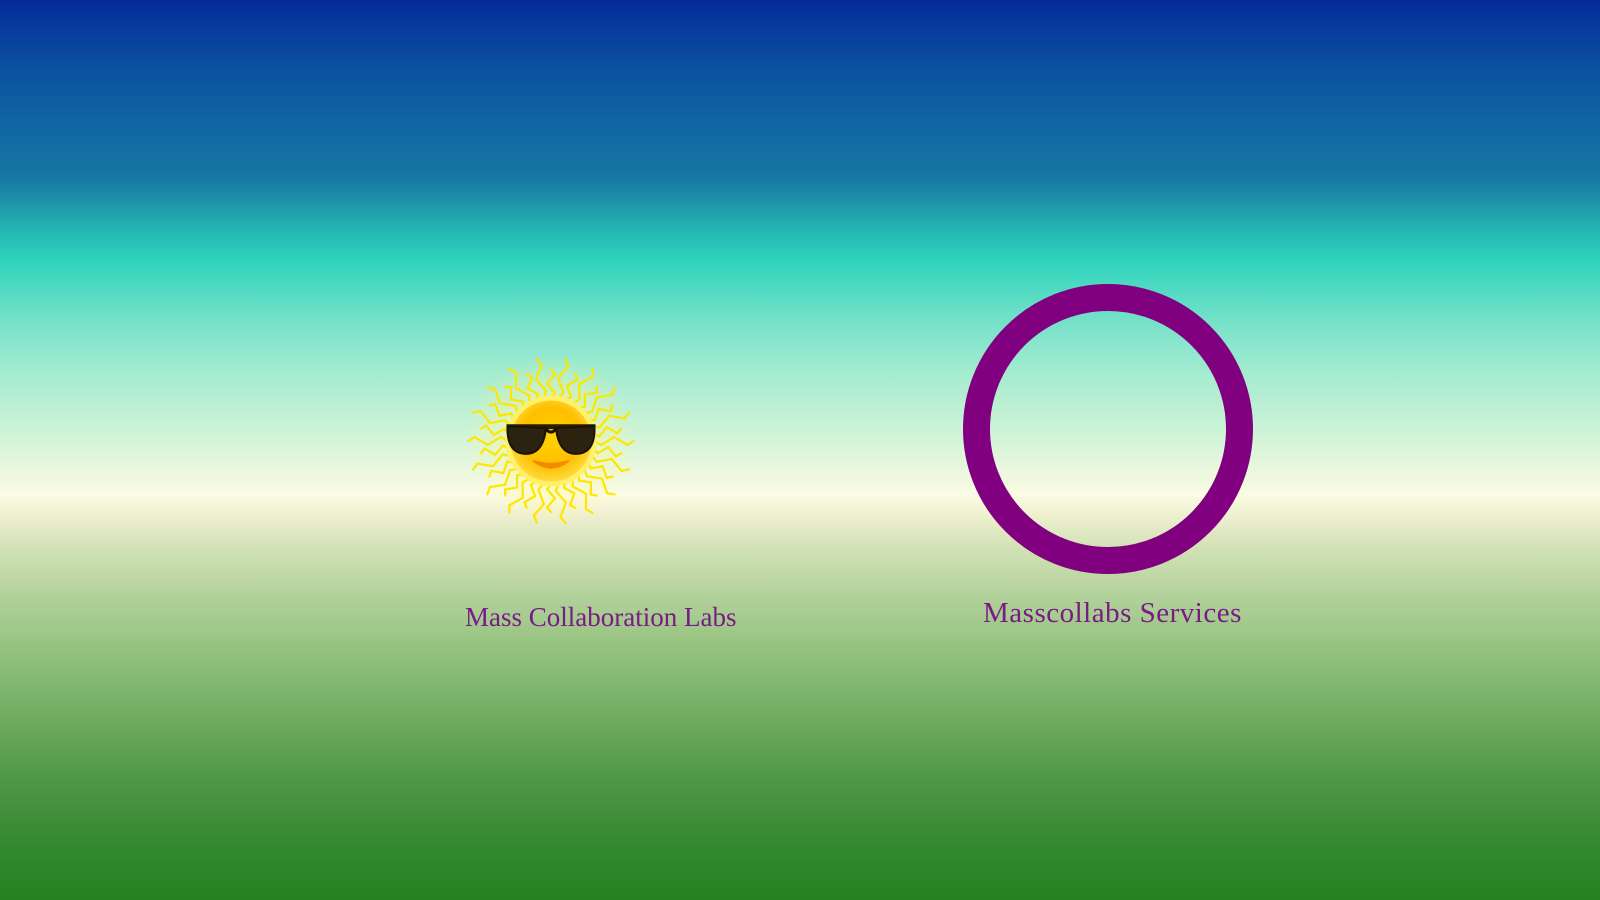 This screenshot has width=1600, height=900. What do you see at coordinates (551, 441) in the screenshot?
I see `sunglasses-sun-icon` at bounding box center [551, 441].